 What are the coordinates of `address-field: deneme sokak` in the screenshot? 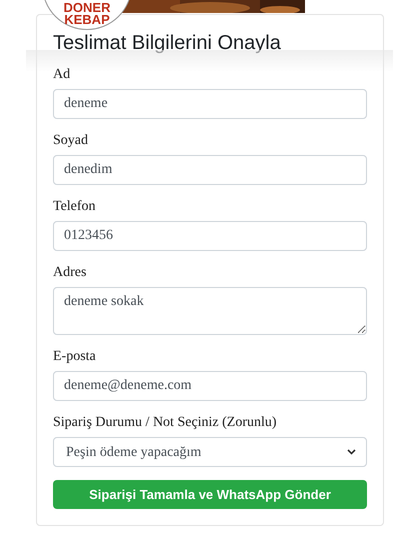 It's located at (210, 311).